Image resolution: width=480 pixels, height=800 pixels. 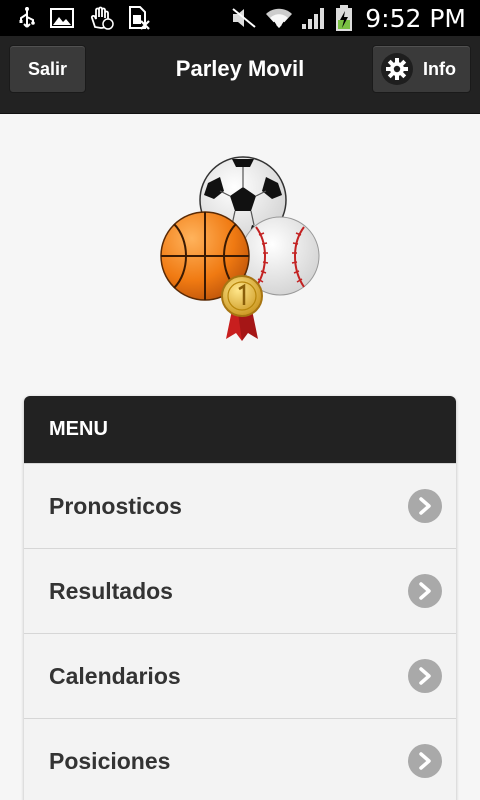 What do you see at coordinates (240, 75) in the screenshot?
I see `app-header: Salir Parley Movil Info` at bounding box center [240, 75].